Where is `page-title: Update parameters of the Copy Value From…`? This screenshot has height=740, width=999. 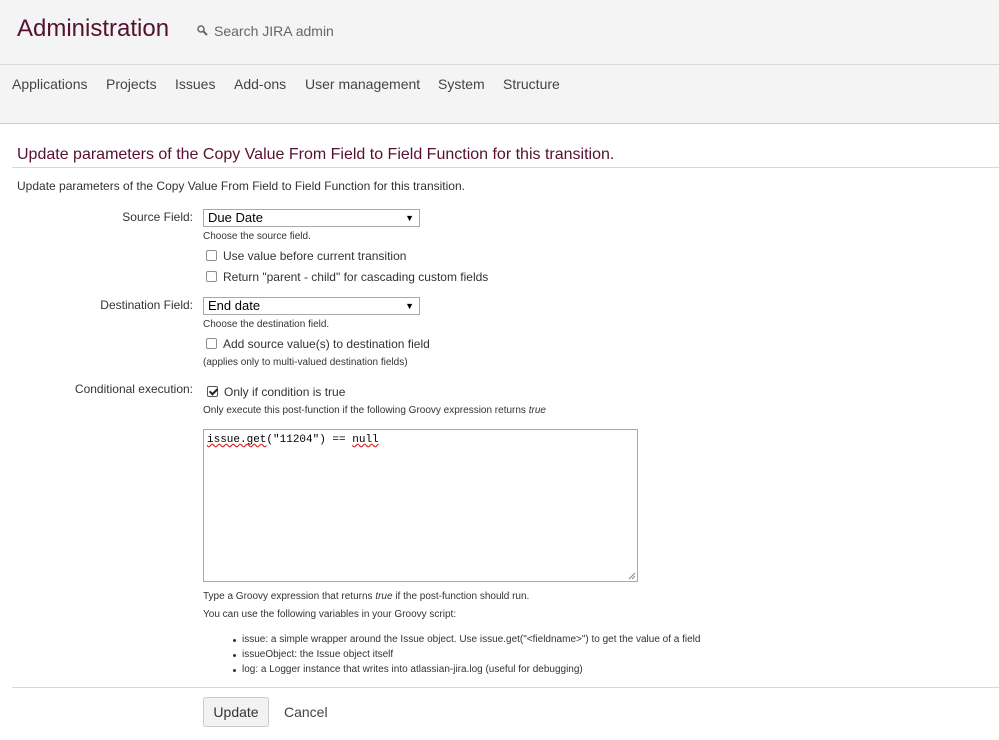
page-title: Update parameters of the Copy Value From… is located at coordinates (316, 154).